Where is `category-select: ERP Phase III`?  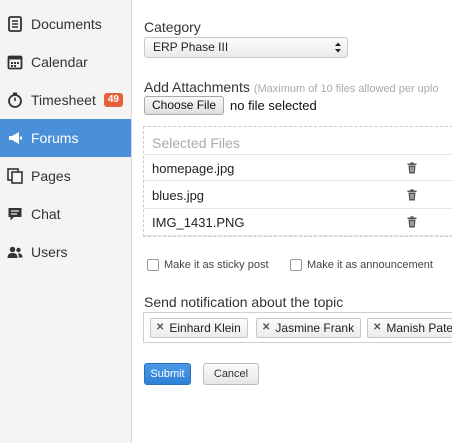 category-select: ERP Phase III is located at coordinates (246, 47).